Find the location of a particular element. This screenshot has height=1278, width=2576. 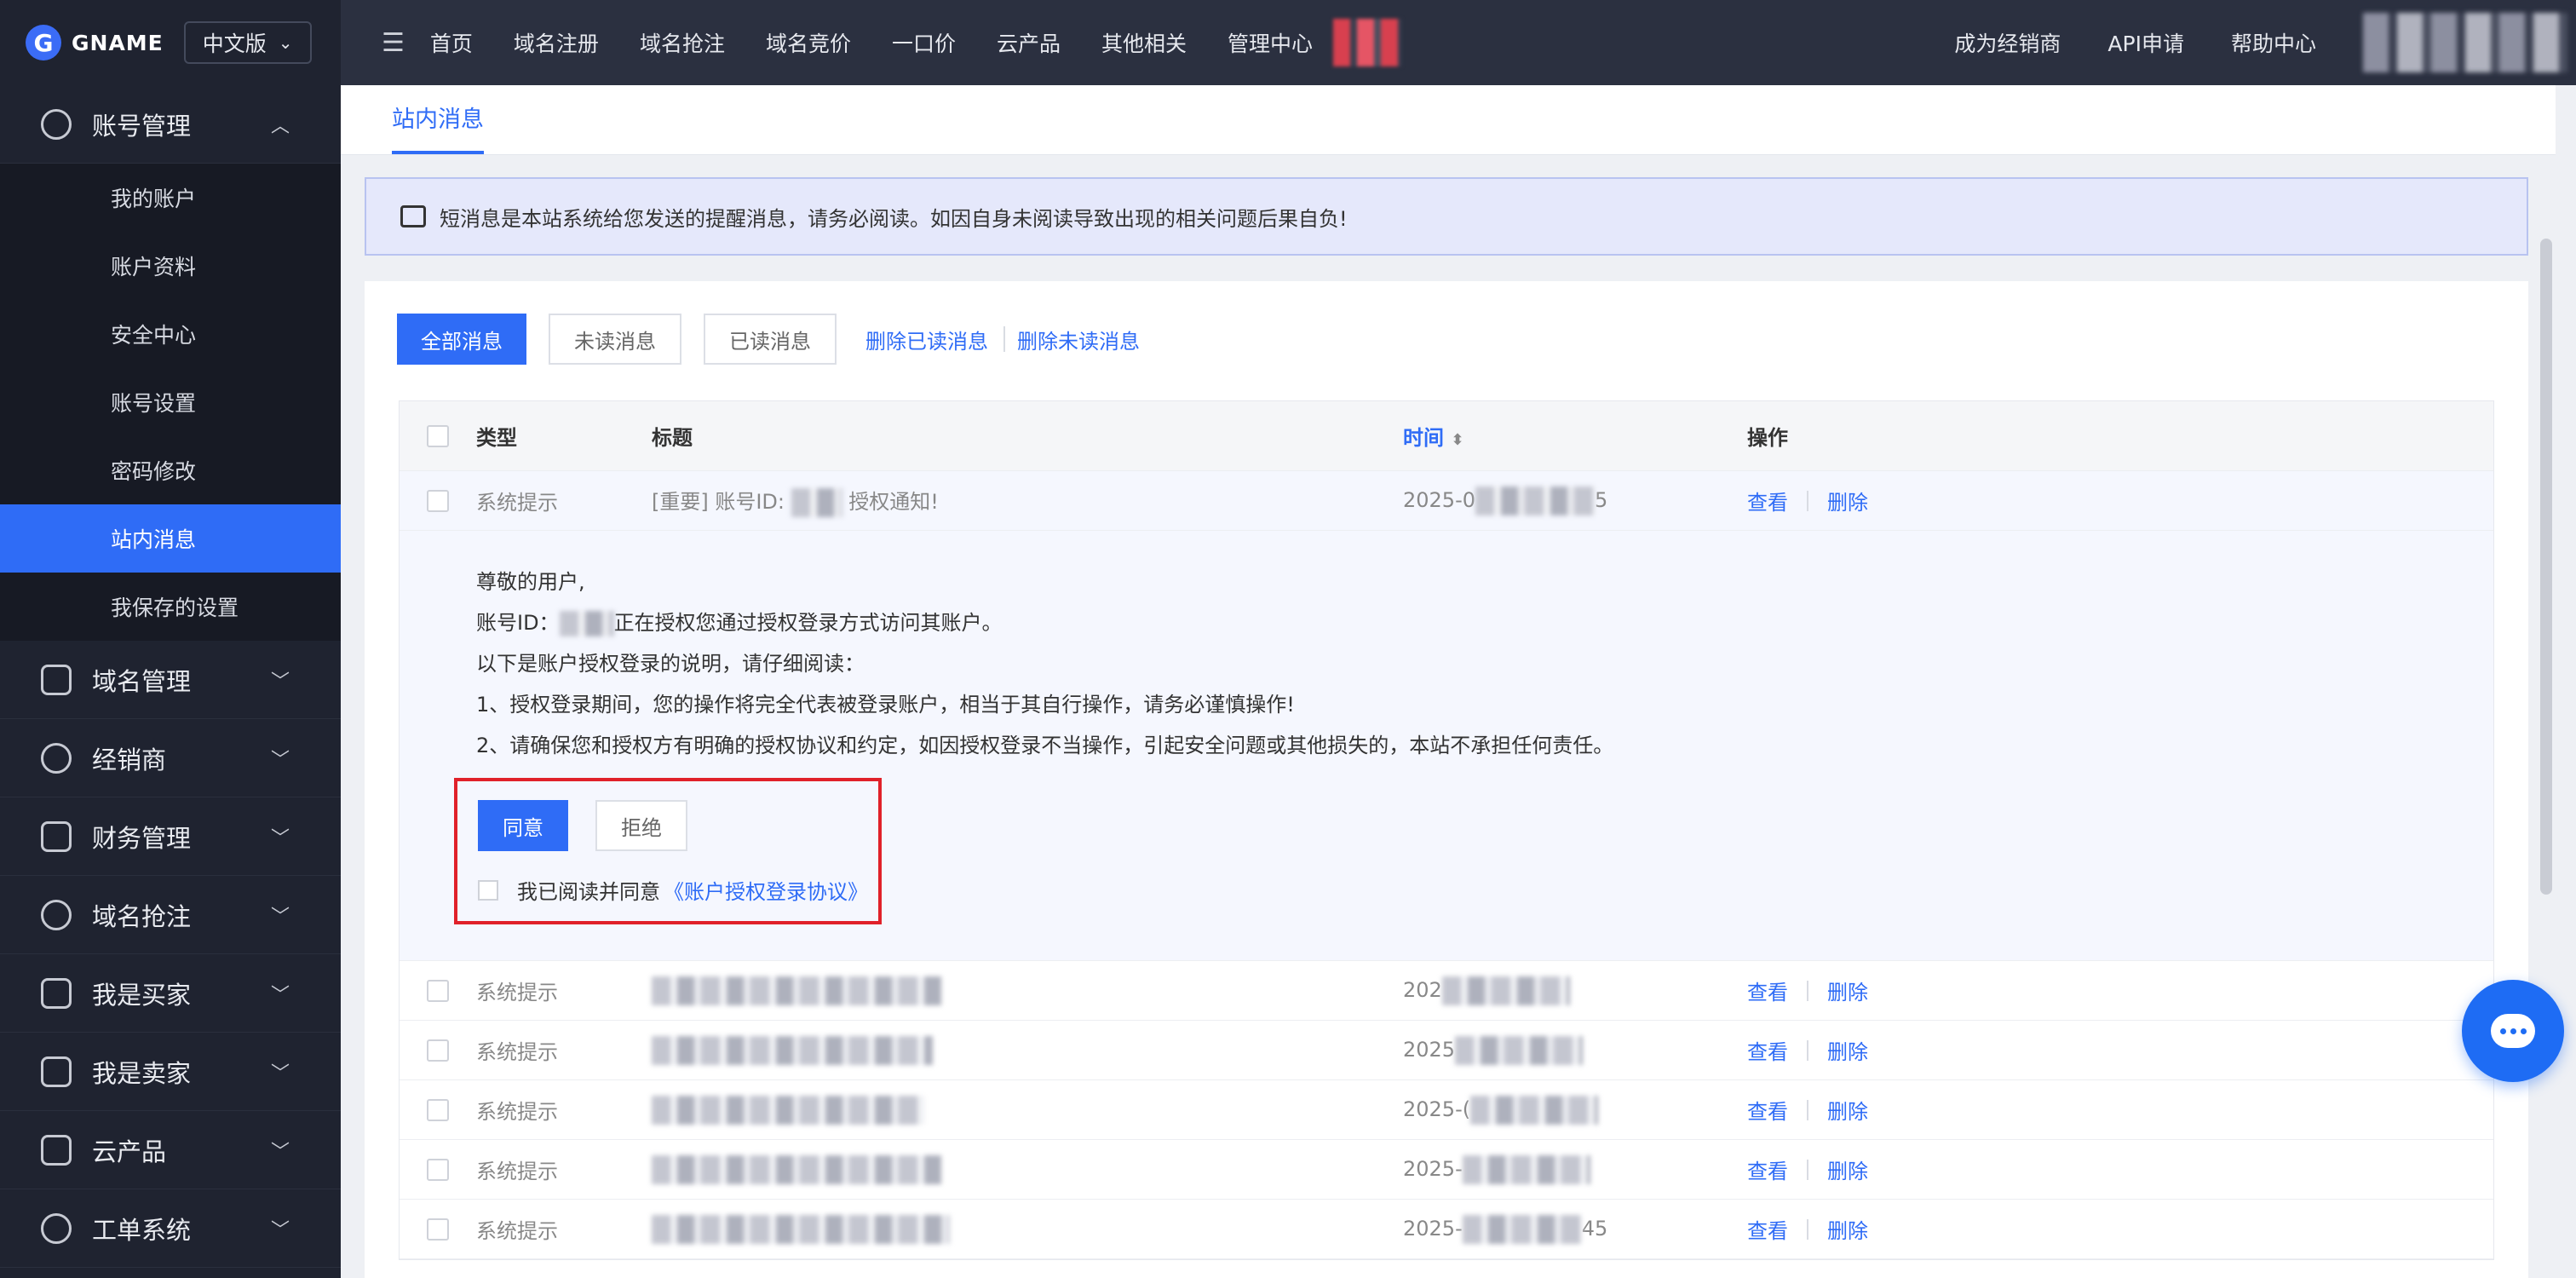

page-scrollbar is located at coordinates (2546, 567).